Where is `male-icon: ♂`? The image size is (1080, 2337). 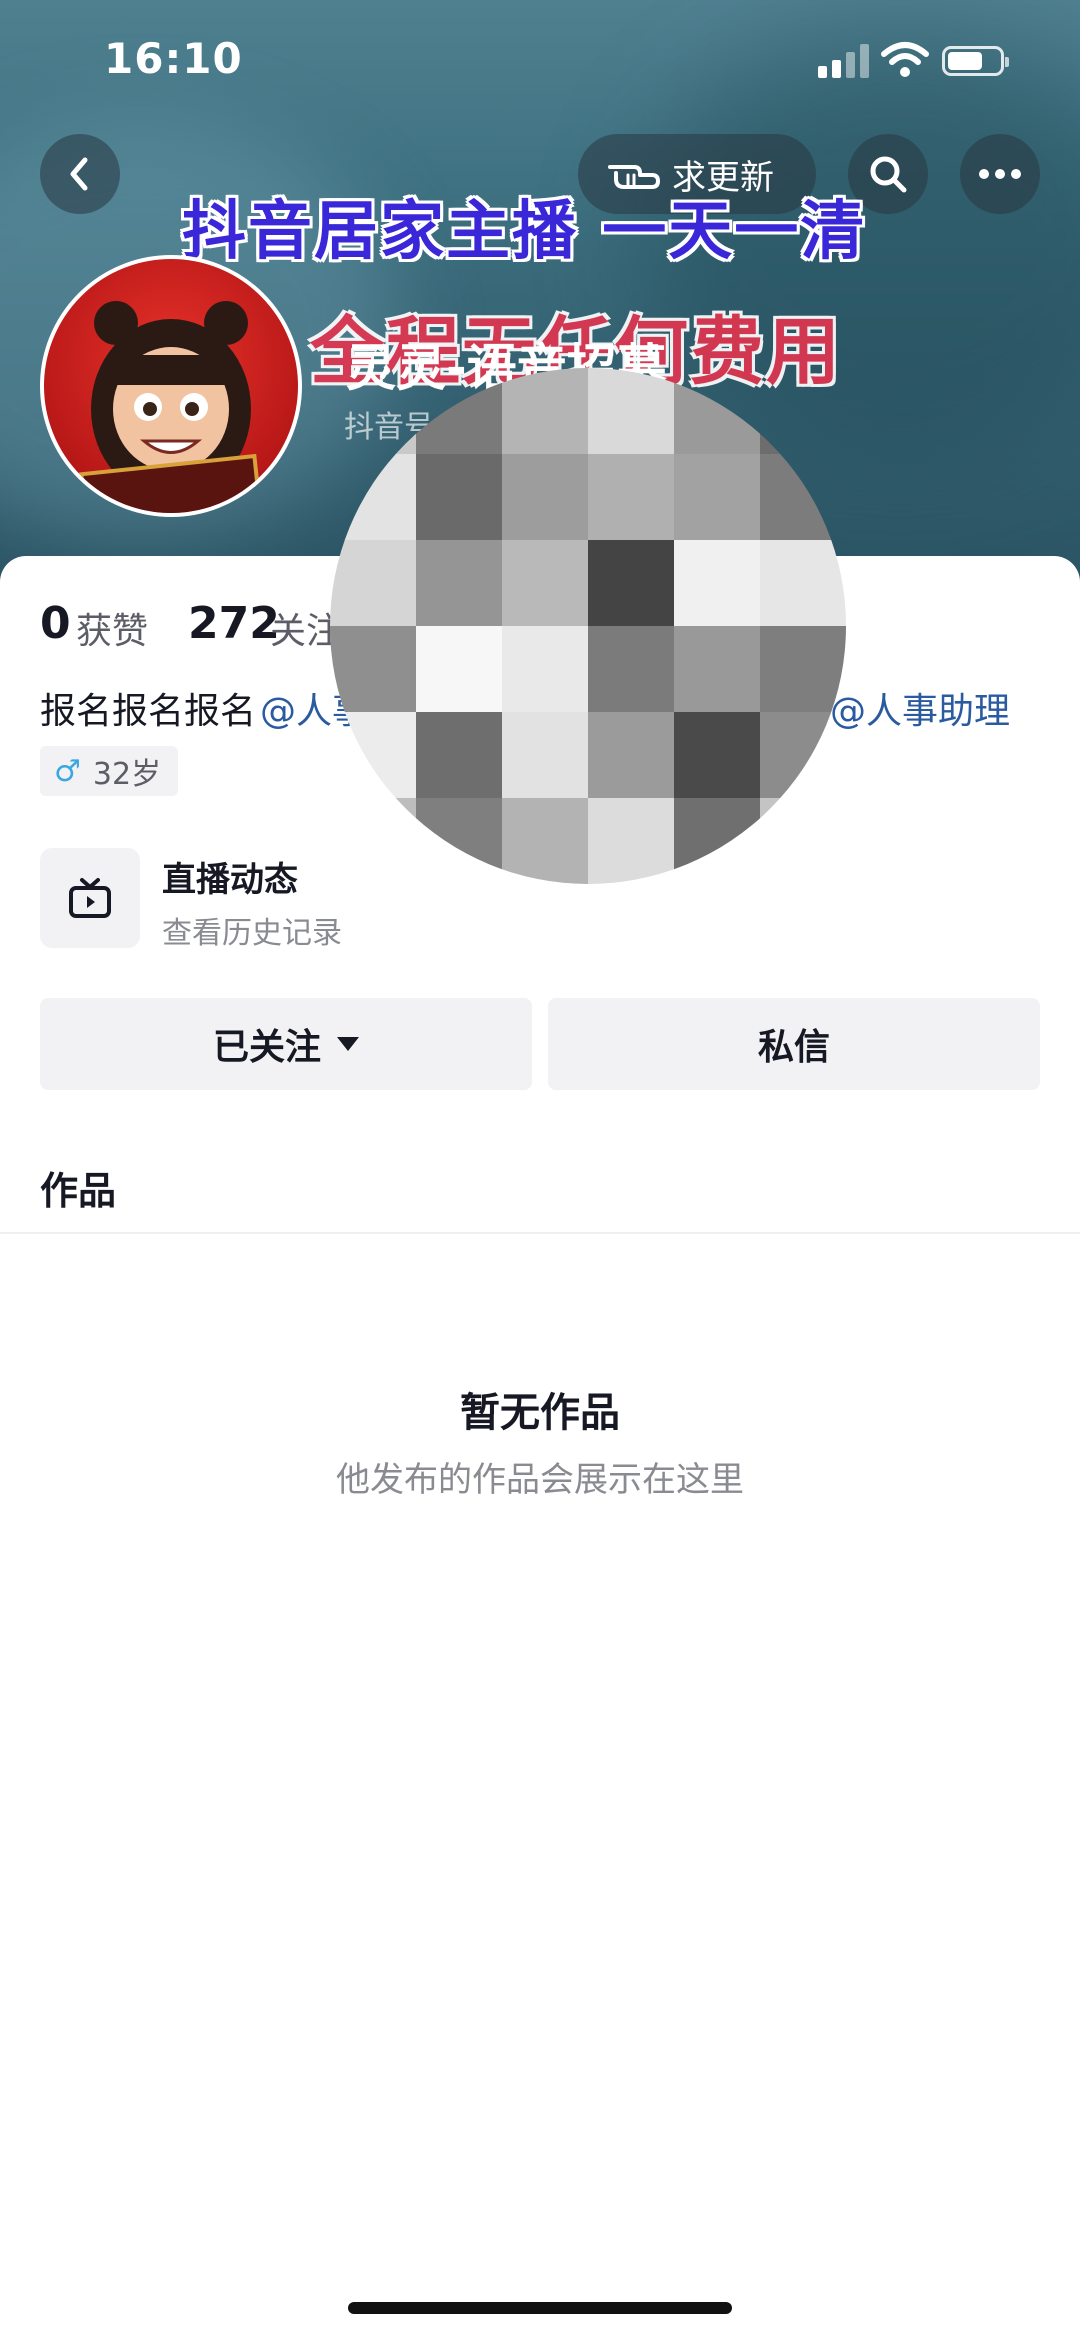 male-icon: ♂ is located at coordinates (67, 771).